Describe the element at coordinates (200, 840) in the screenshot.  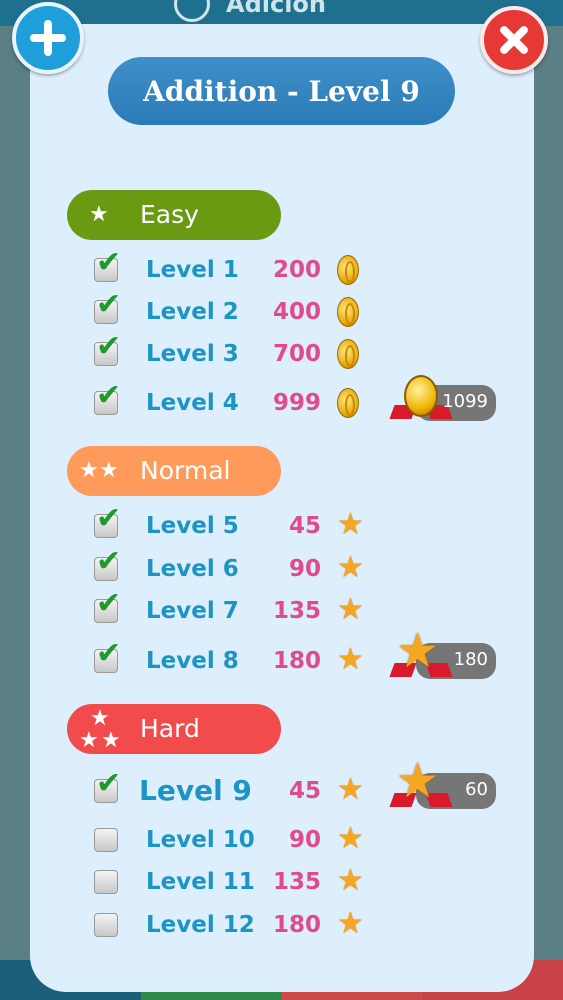
I see `level-label: Level 10` at that location.